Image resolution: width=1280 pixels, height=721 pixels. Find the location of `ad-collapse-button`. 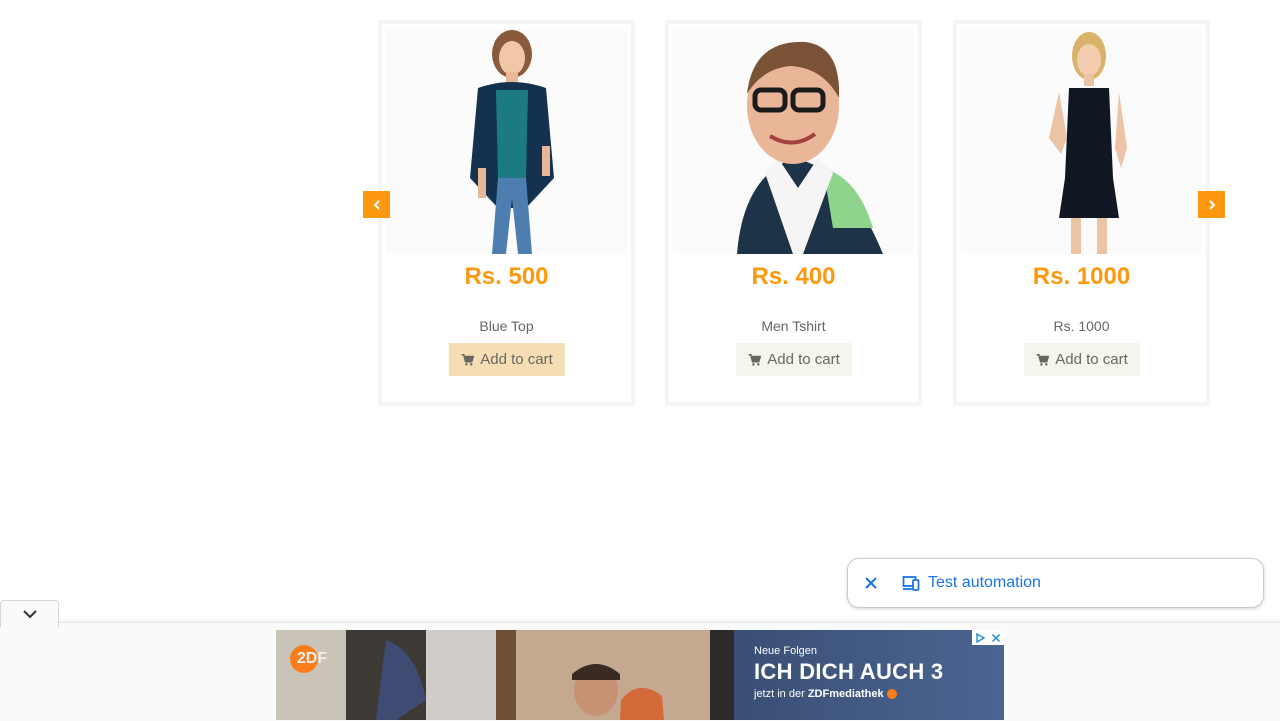

ad-collapse-button is located at coordinates (29, 613).